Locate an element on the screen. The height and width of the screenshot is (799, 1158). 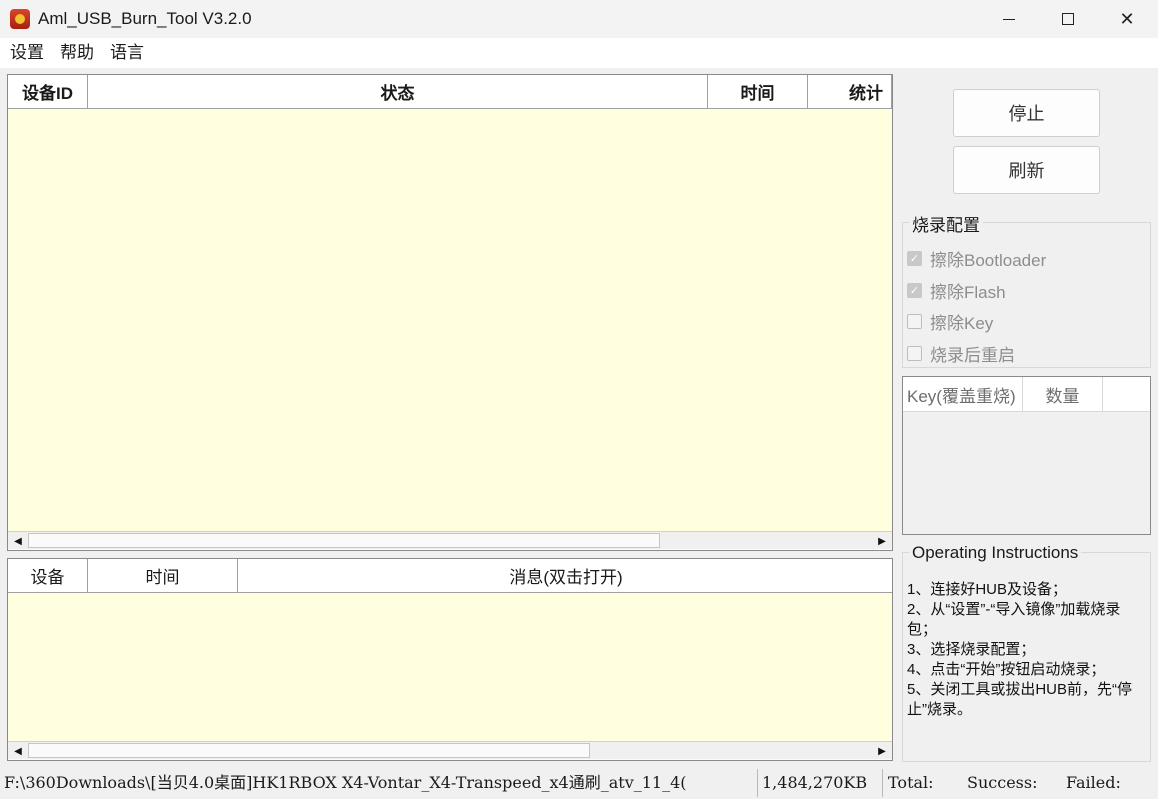
reboot-after-burn-checkbox: 烧录后重启 is located at coordinates (961, 353).